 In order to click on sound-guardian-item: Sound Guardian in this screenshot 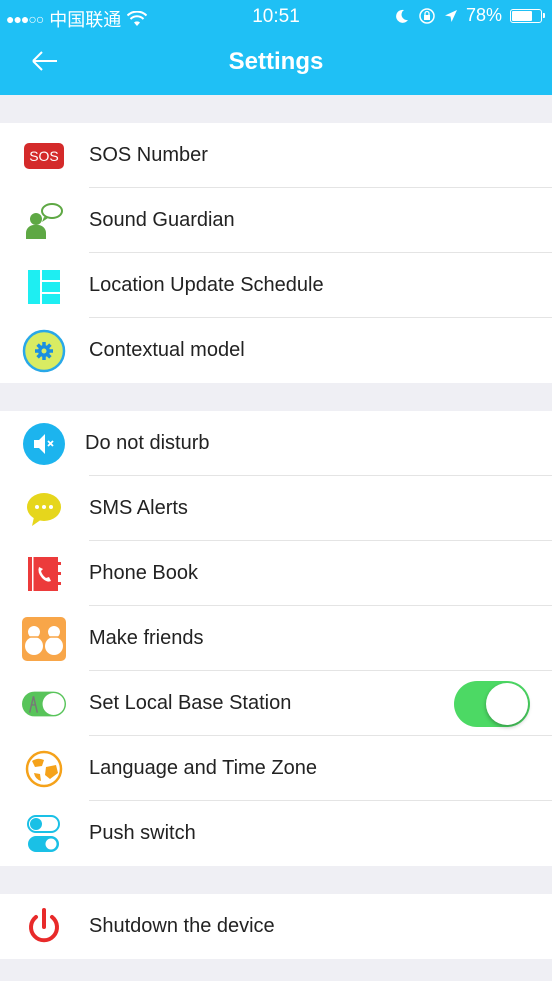, I will do `click(276, 220)`.